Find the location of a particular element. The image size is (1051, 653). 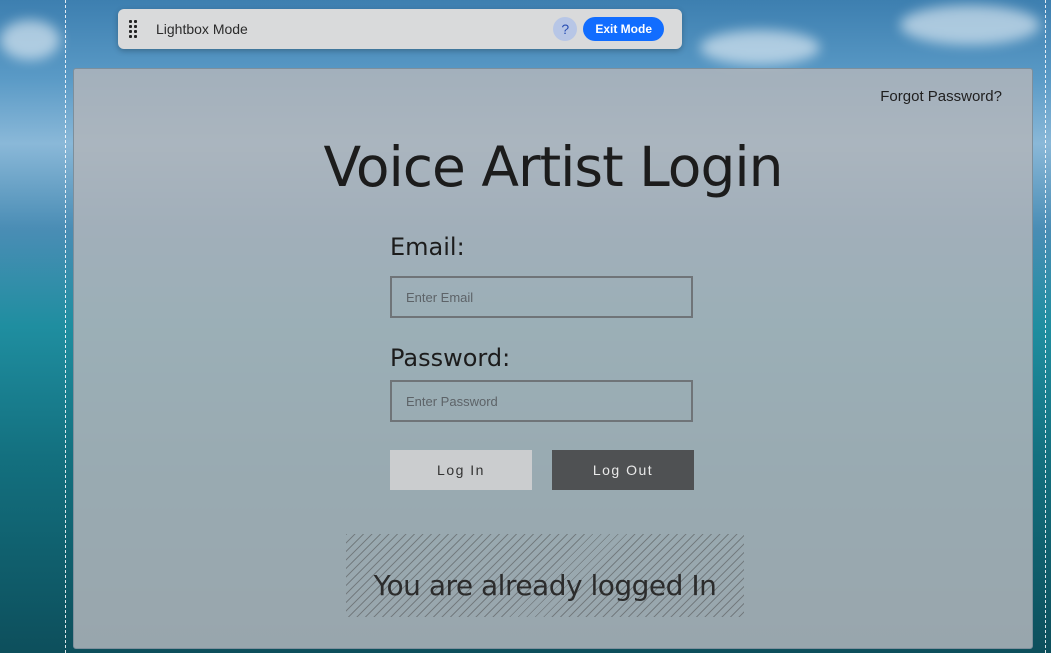

login-button: Log In is located at coordinates (461, 470).